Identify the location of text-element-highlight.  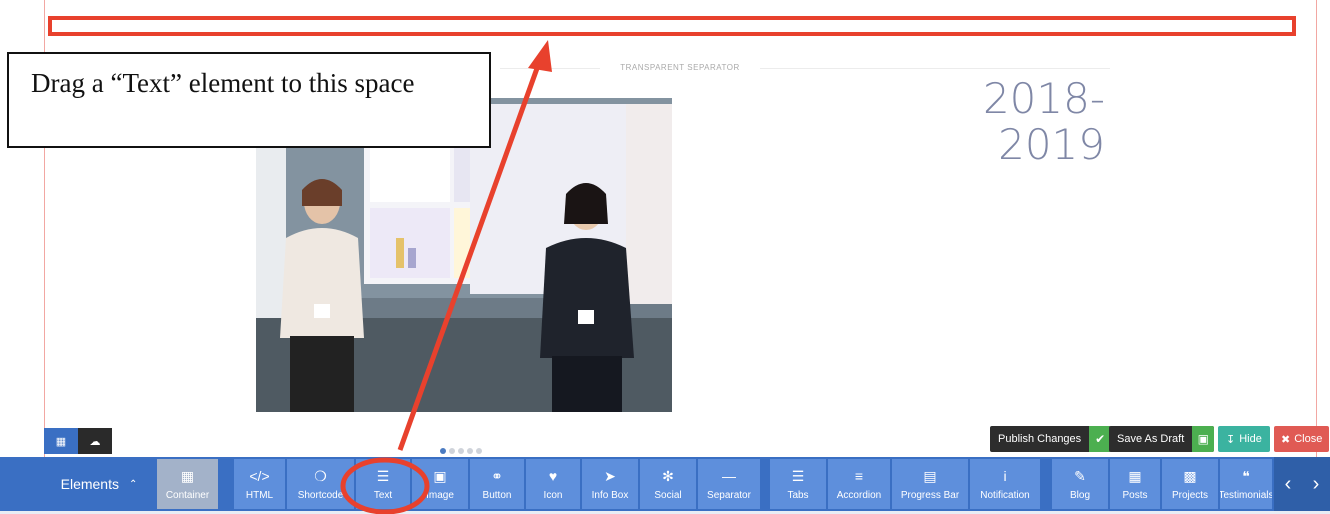
(385, 485).